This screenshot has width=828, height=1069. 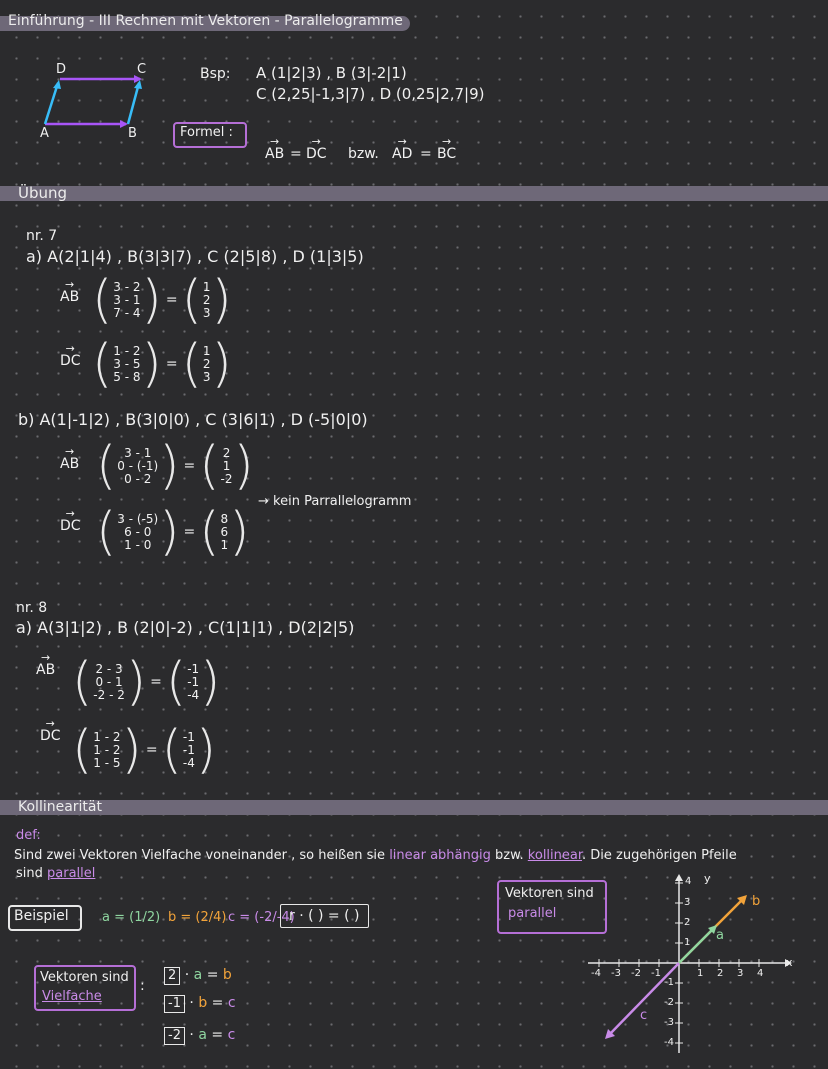 I want to click on uebung-band, so click(x=414, y=193).